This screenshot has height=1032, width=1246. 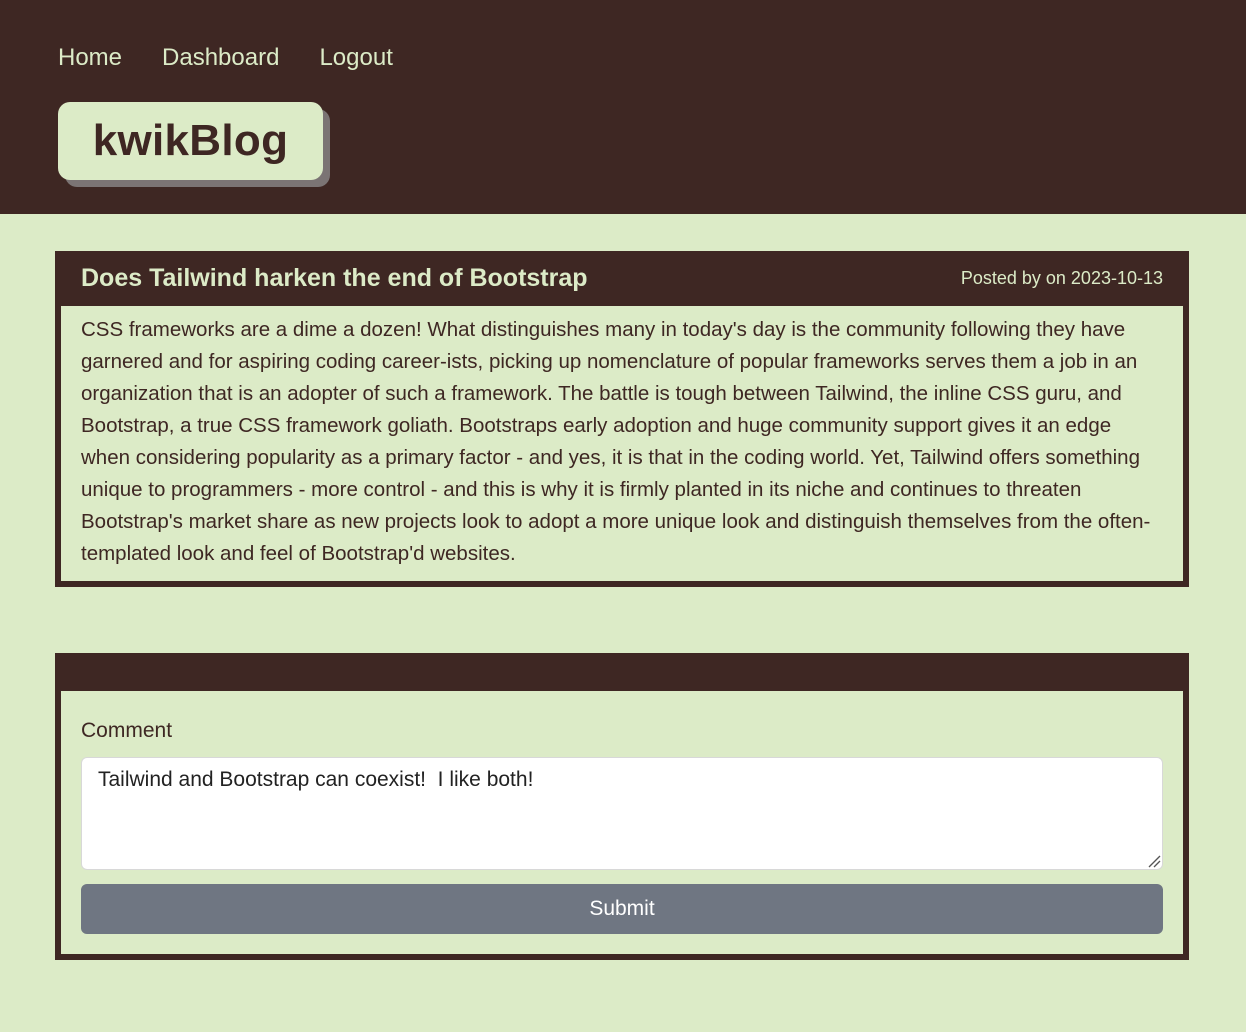 What do you see at coordinates (1061, 278) in the screenshot?
I see `post-meta: Posted by on 2023-10-13` at bounding box center [1061, 278].